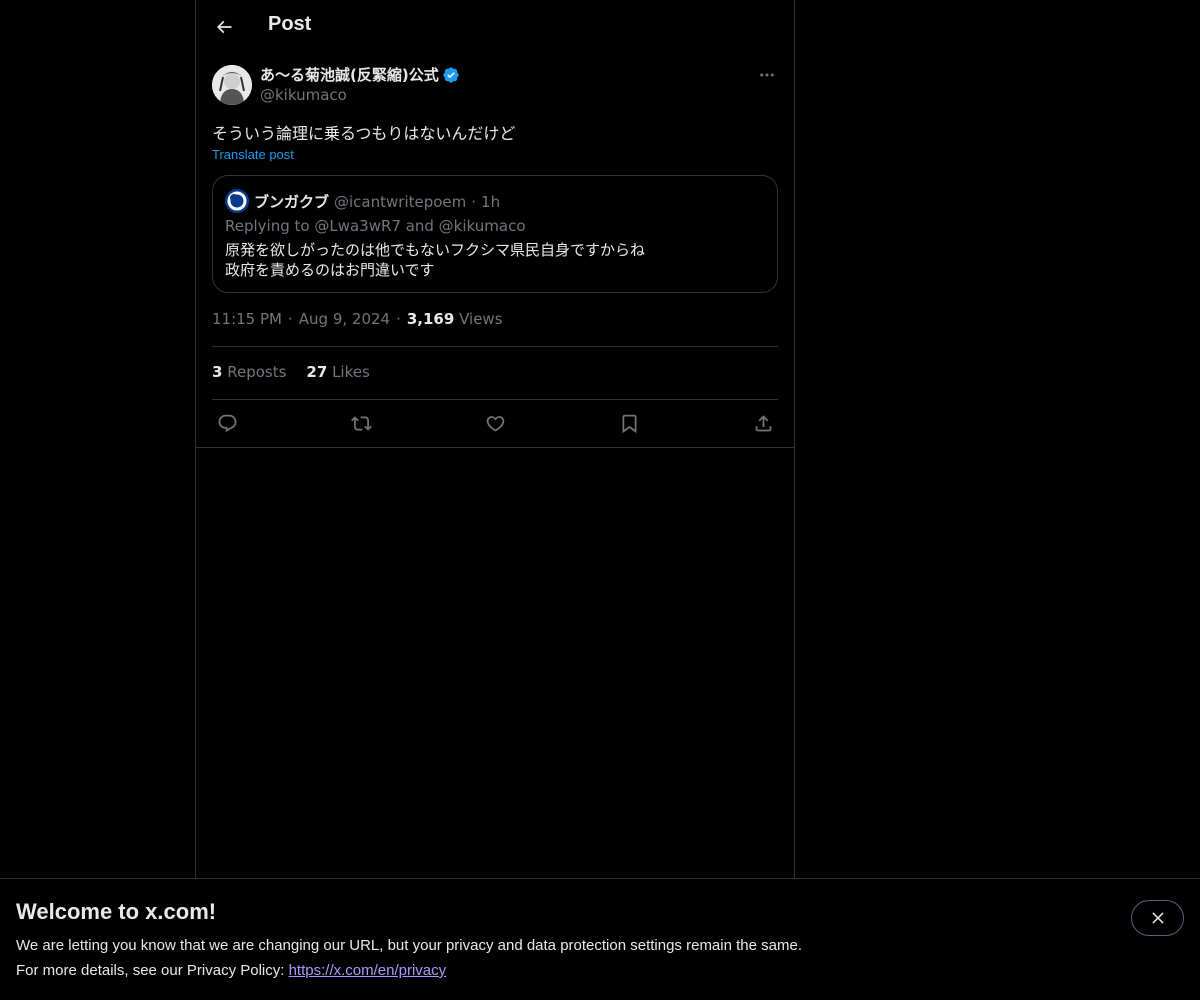 This screenshot has height=1000, width=1200. I want to click on repost-icon, so click(361, 423).